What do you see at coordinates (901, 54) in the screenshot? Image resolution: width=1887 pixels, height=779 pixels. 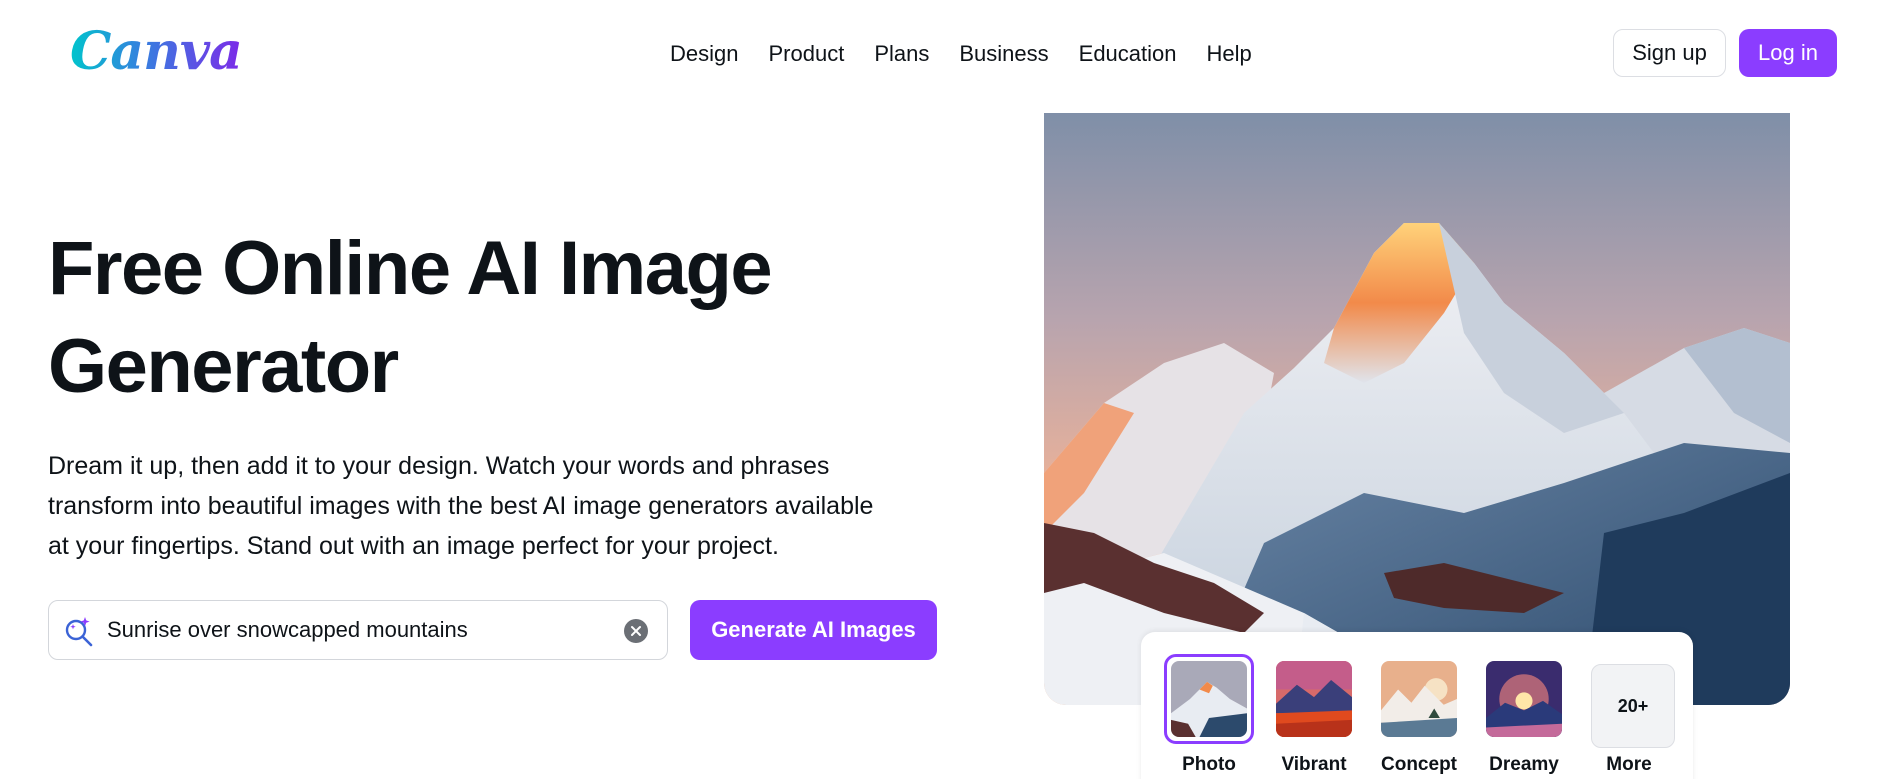 I see `nav-item-plans: Plans` at bounding box center [901, 54].